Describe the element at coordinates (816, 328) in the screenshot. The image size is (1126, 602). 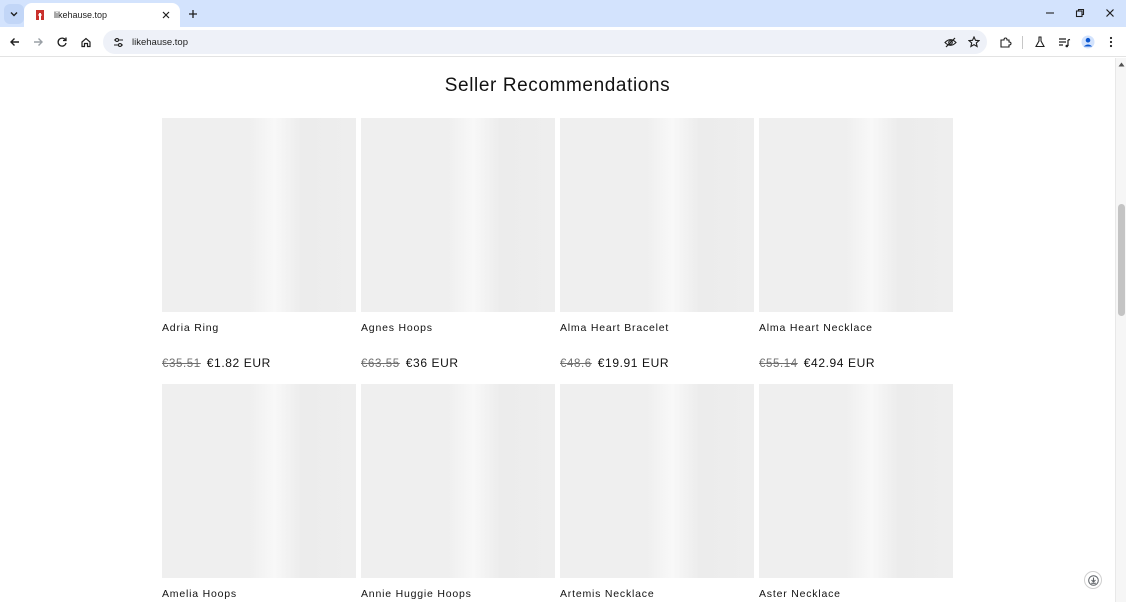
I see `product-name: Alma Heart Necklace` at that location.